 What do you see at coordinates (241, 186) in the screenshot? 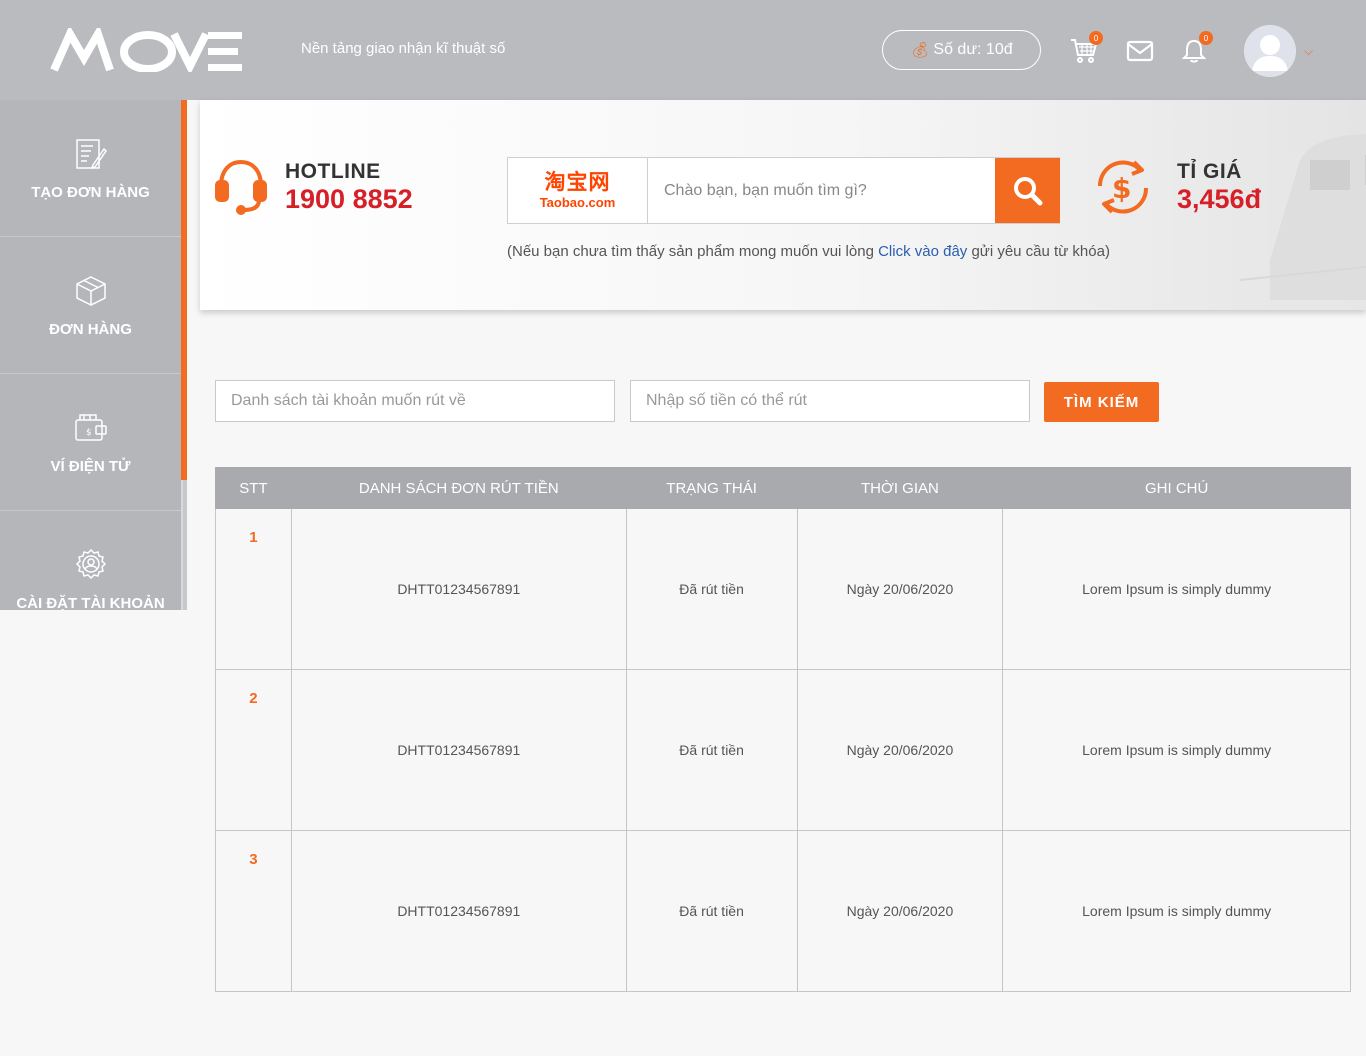
I see `headset-icon` at bounding box center [241, 186].